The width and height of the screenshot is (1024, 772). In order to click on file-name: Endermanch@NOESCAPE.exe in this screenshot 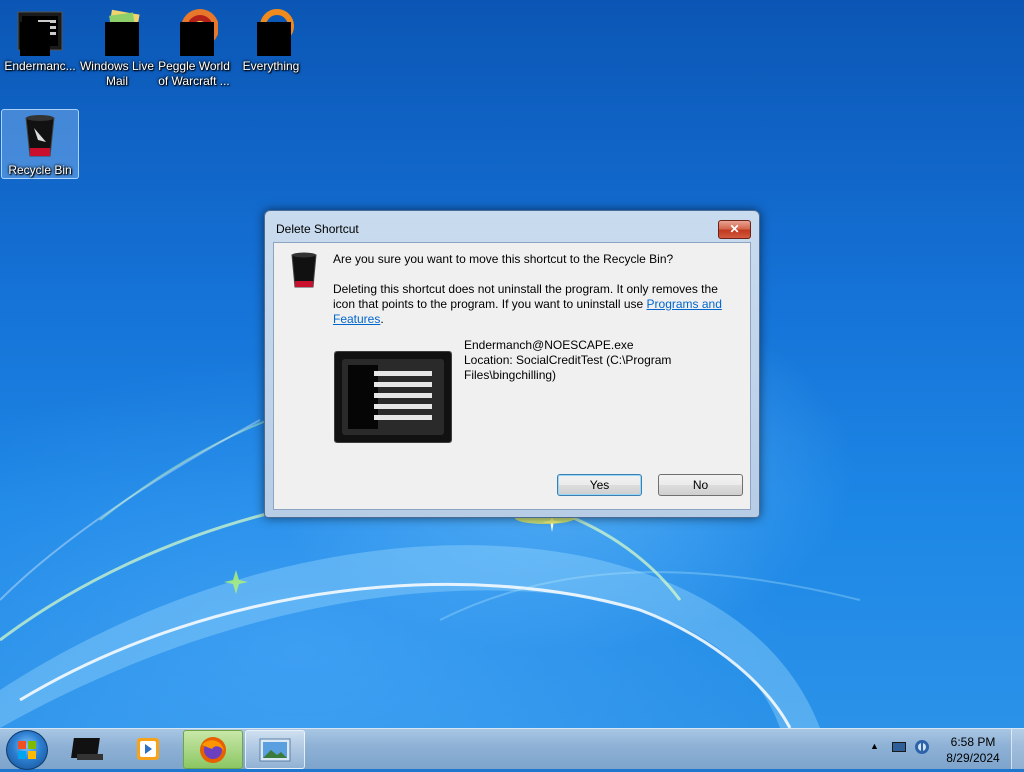, I will do `click(549, 345)`.